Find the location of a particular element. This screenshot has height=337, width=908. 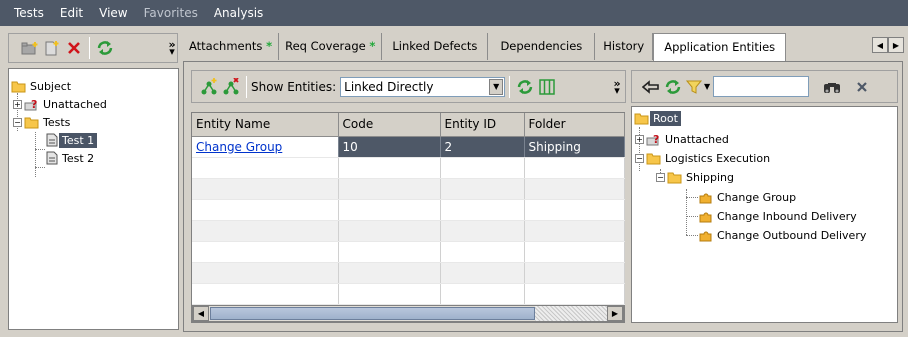

show-entities-select: Linked Directly ▼ is located at coordinates (423, 86).